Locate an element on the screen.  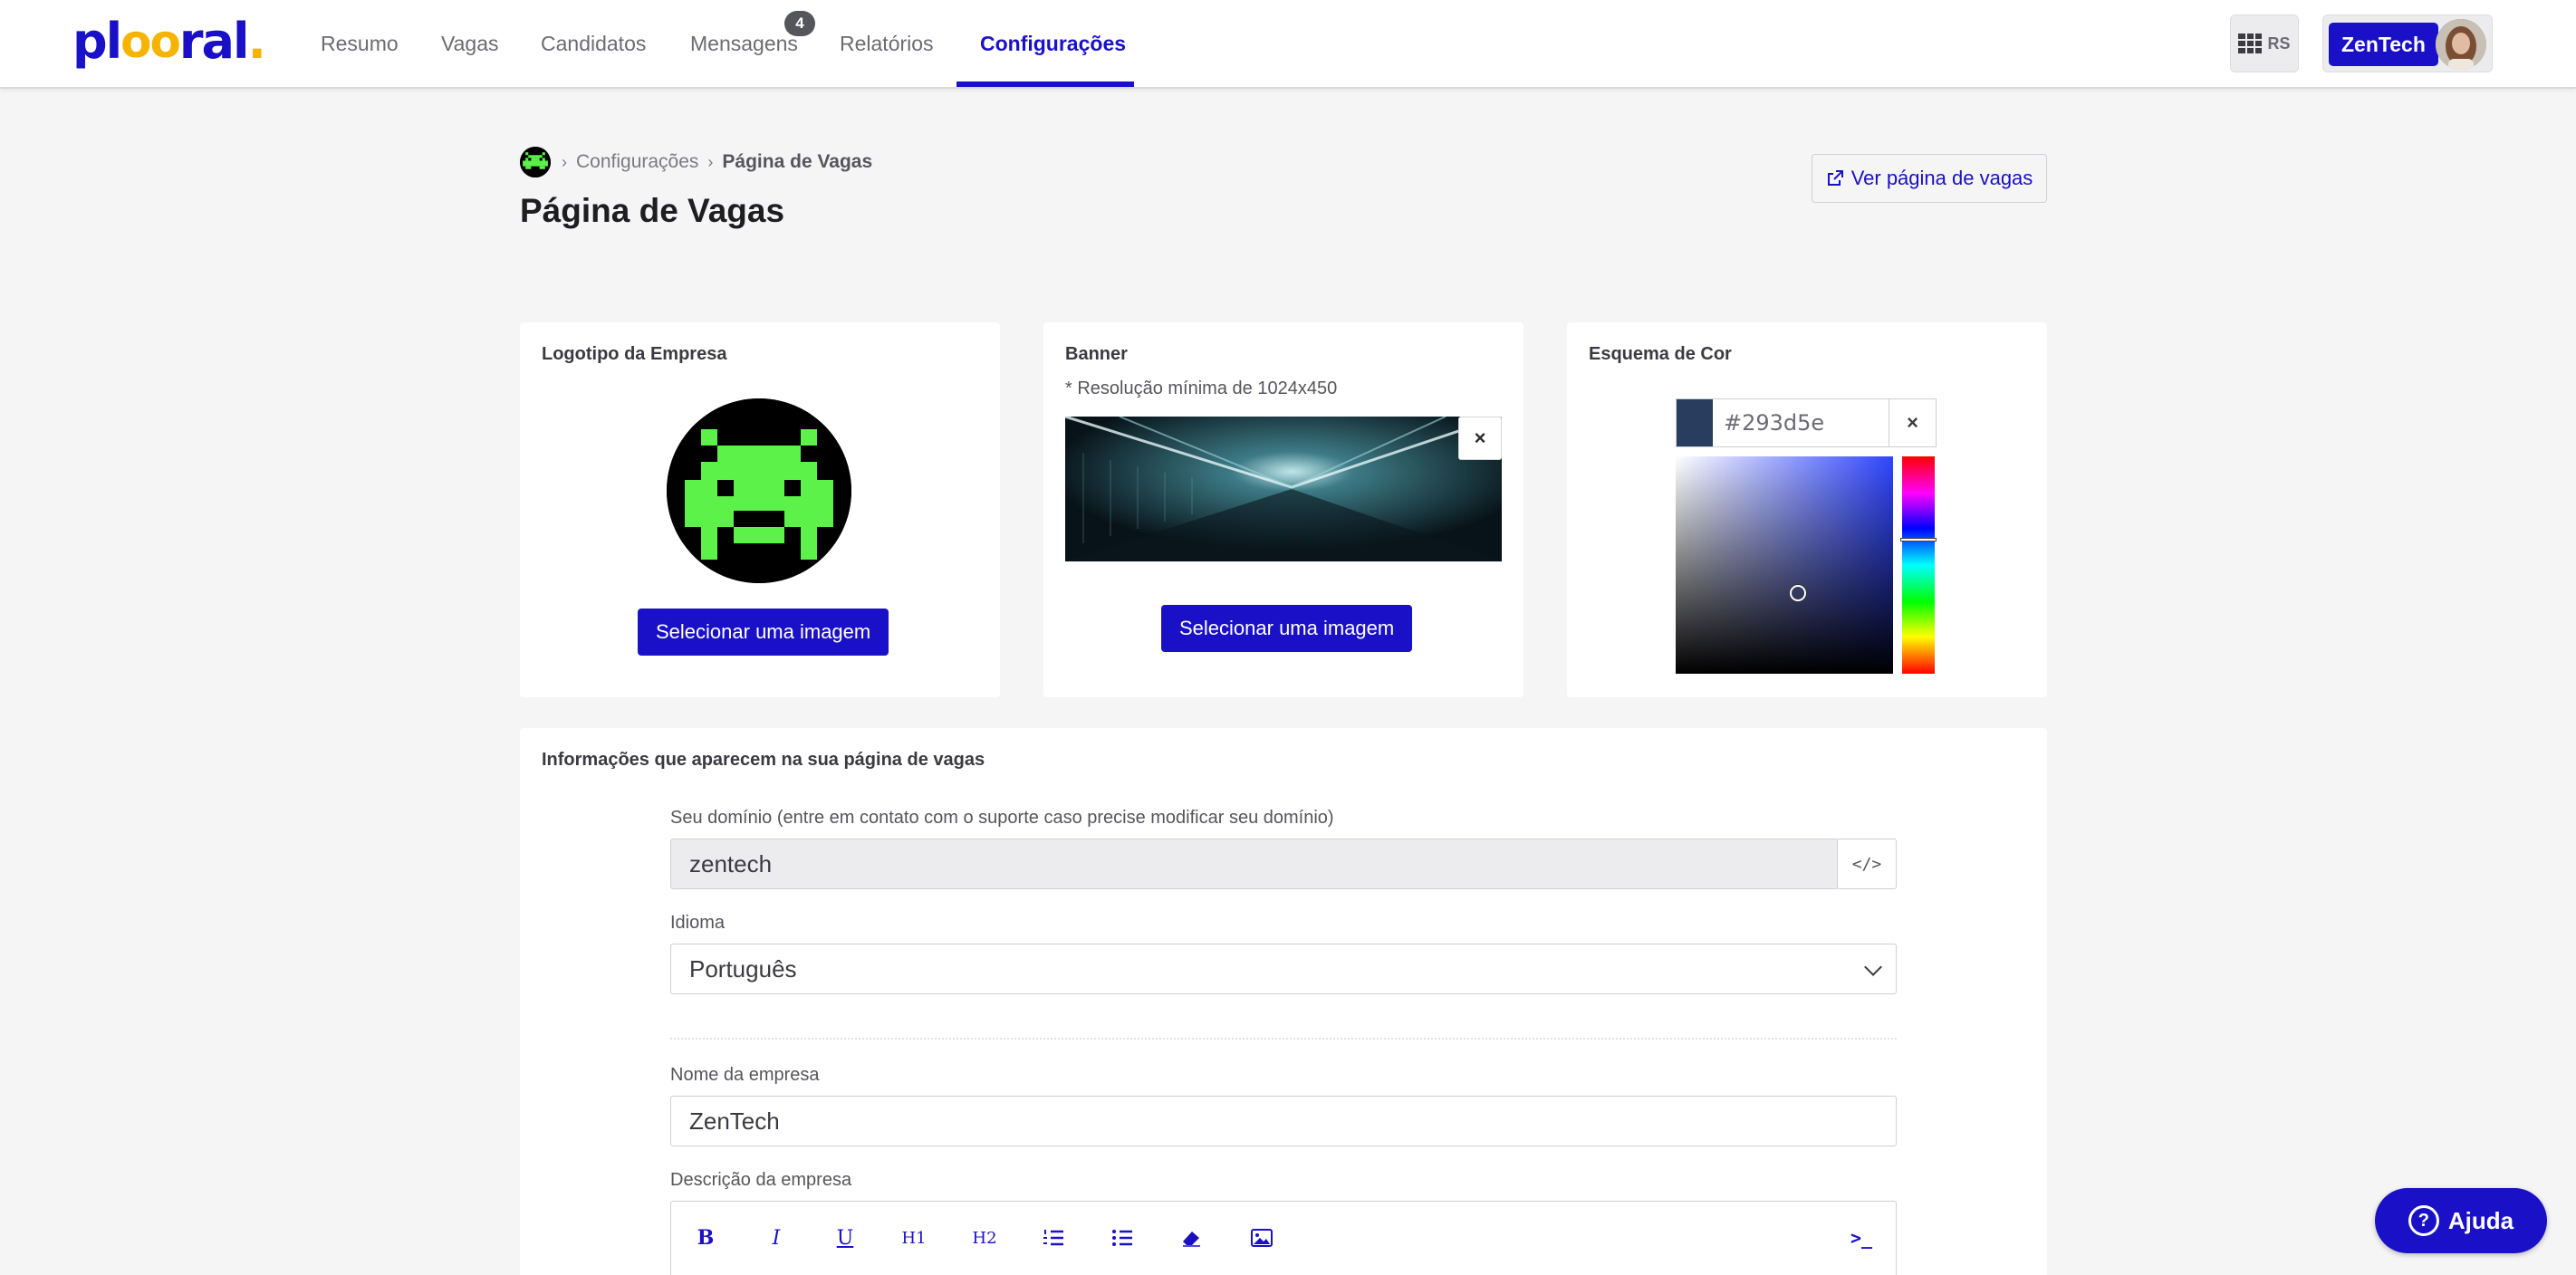
banner-resolution-note: * Resolução mínima de 1024x450 is located at coordinates (1201, 388).